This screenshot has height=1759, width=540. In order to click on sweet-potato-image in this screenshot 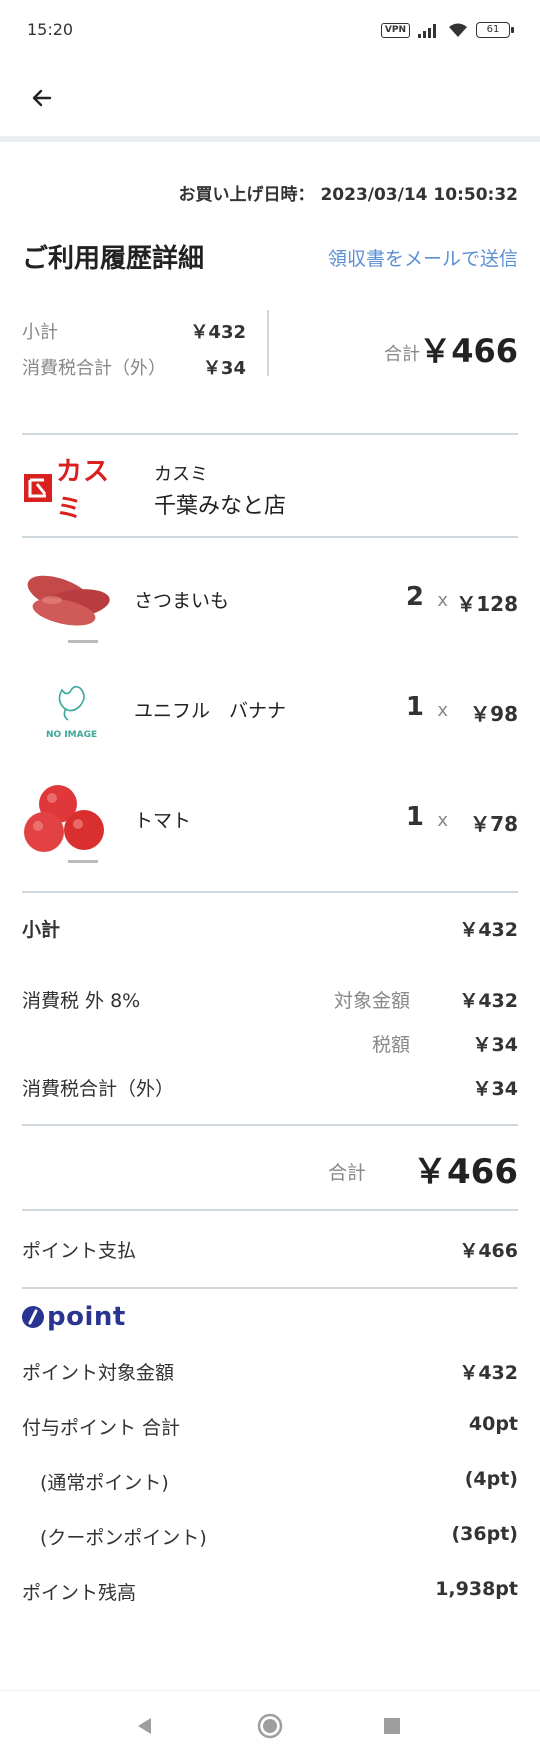, I will do `click(68, 609)`.